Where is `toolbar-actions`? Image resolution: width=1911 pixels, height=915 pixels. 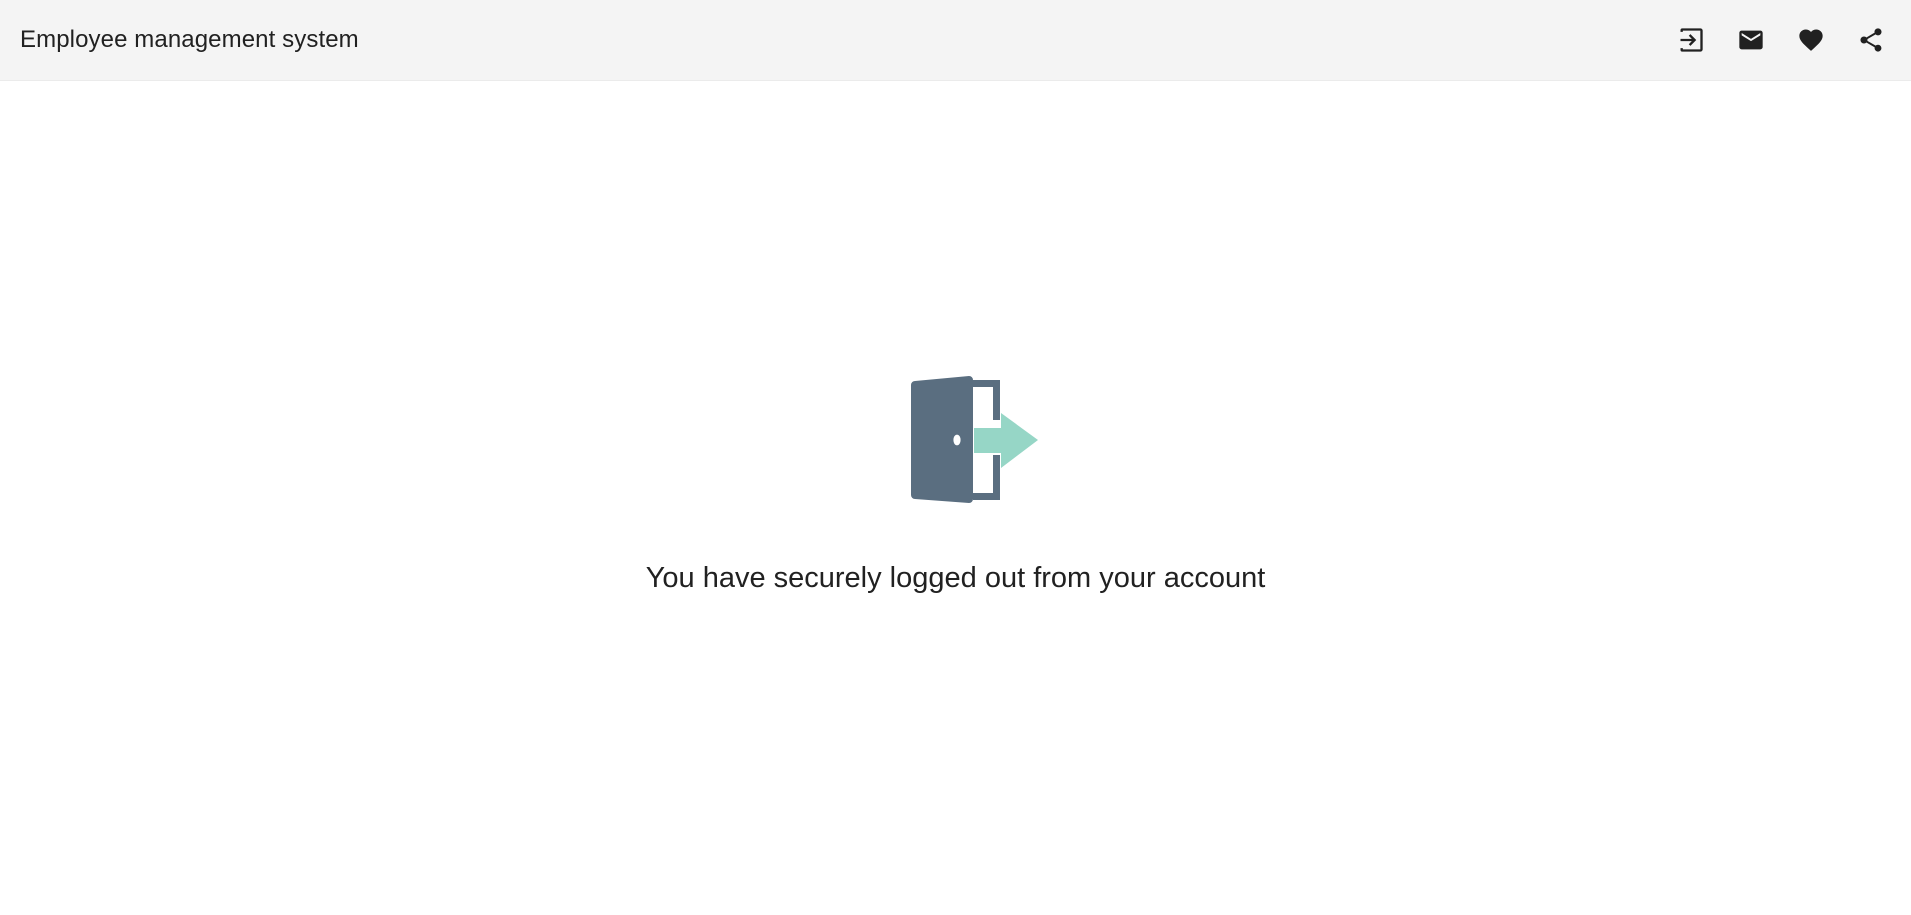 toolbar-actions is located at coordinates (1786, 40).